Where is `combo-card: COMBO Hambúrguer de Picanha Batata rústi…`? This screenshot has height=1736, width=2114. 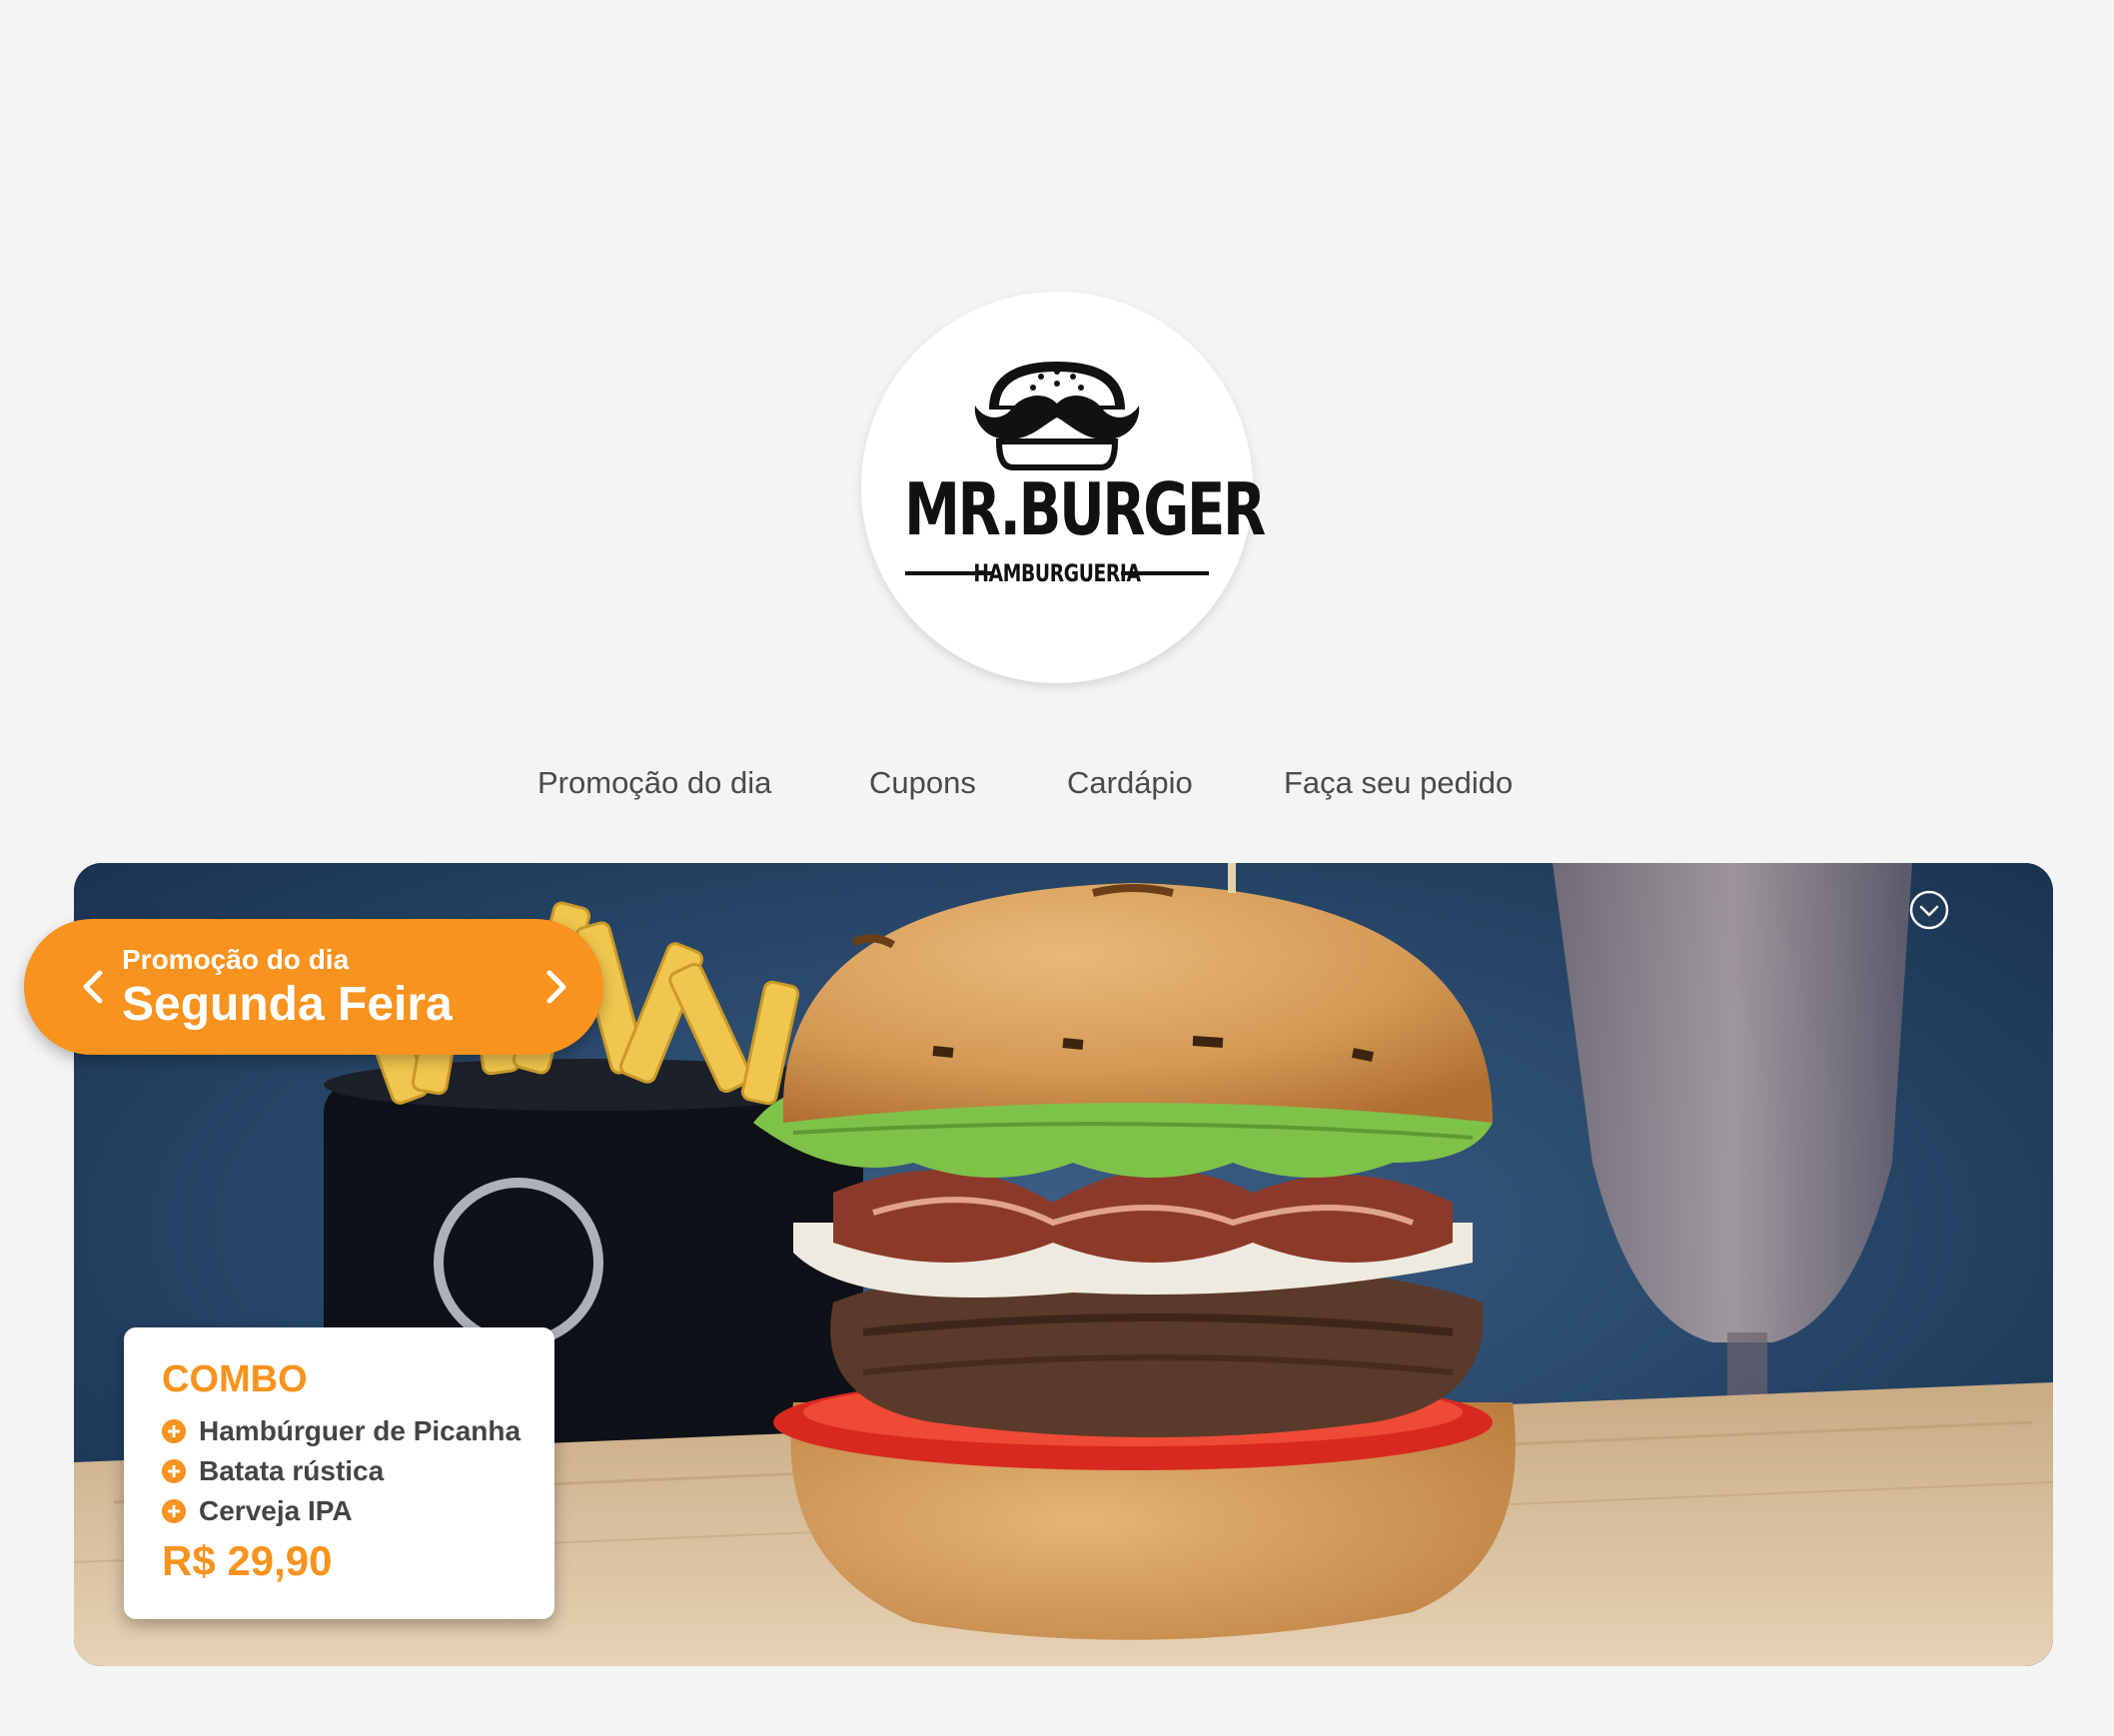
combo-card: COMBO Hambúrguer de Picanha Batata rústi… is located at coordinates (339, 1473).